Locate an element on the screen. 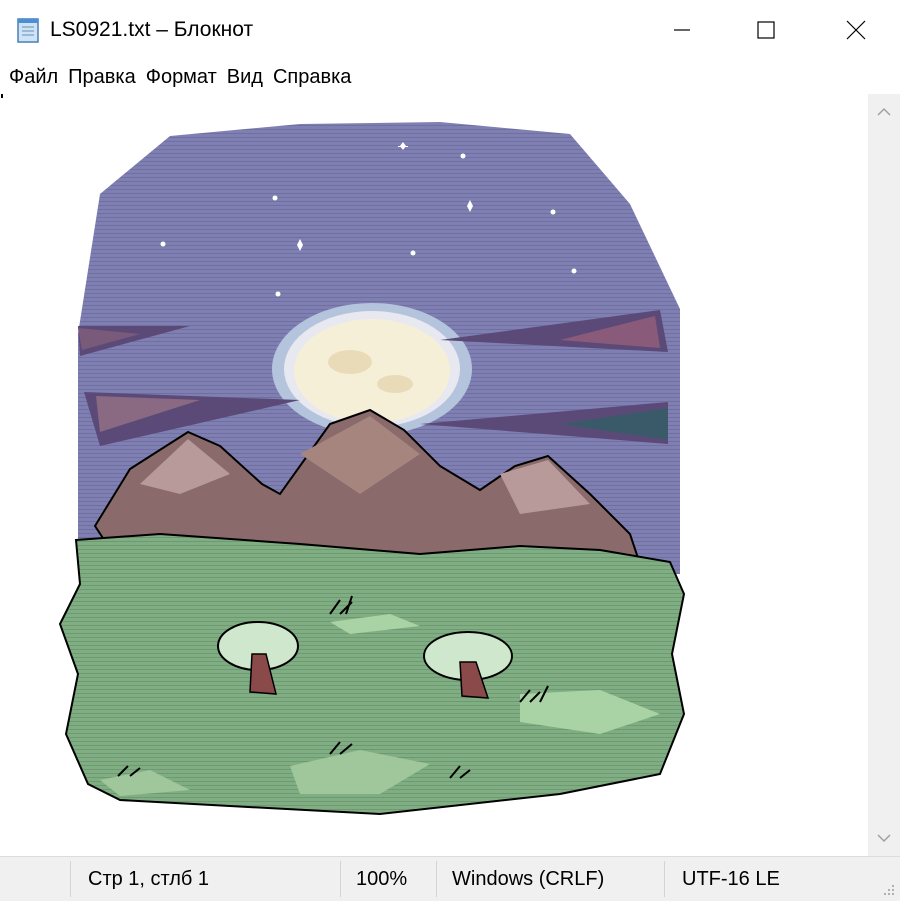 The image size is (900, 901). close-icon is located at coordinates (856, 30).